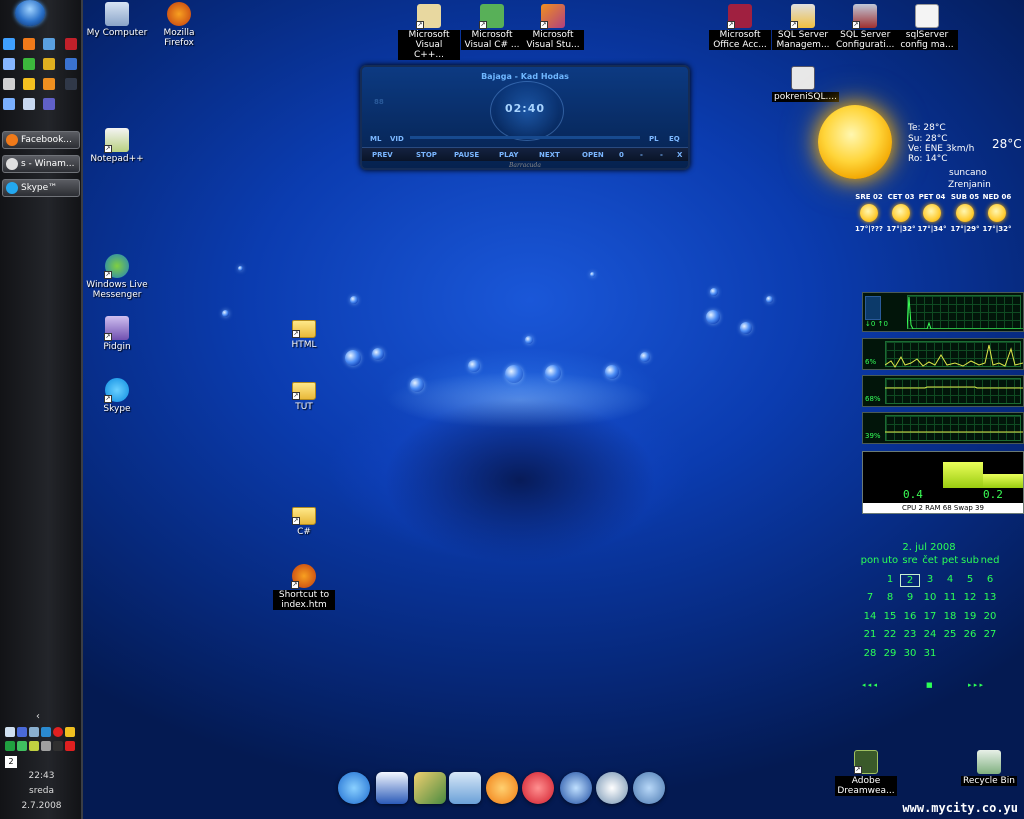  What do you see at coordinates (46, 746) in the screenshot?
I see `user-icon` at bounding box center [46, 746].